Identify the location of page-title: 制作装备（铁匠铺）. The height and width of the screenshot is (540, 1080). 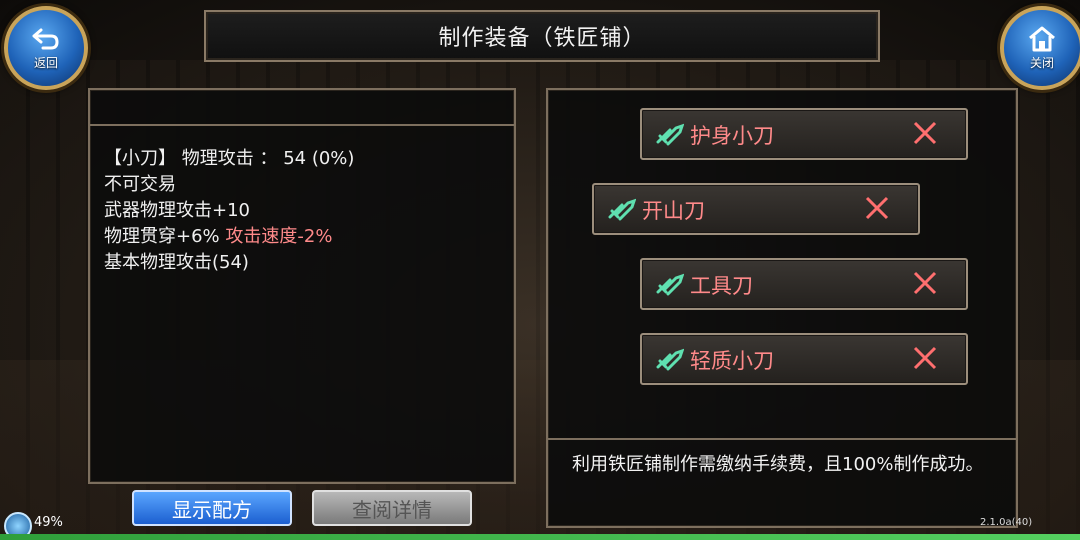
(542, 38).